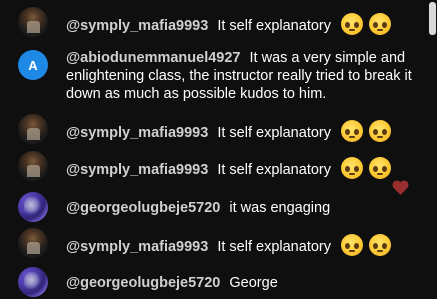  I want to click on chat-message: @georgeolugbeje5720 George, so click(220, 283).